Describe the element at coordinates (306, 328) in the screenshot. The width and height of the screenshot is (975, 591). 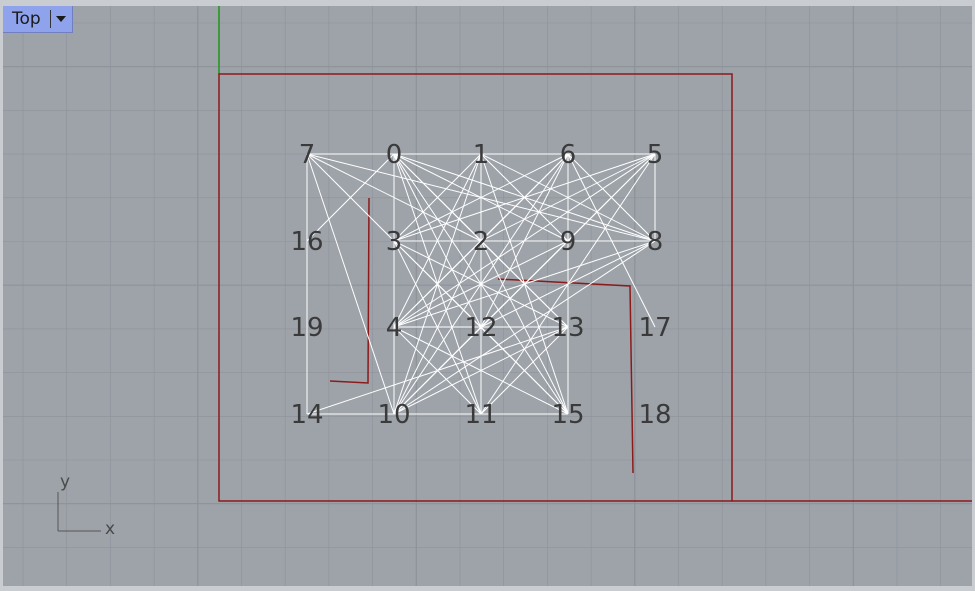
I see `node-label-19: 19` at that location.